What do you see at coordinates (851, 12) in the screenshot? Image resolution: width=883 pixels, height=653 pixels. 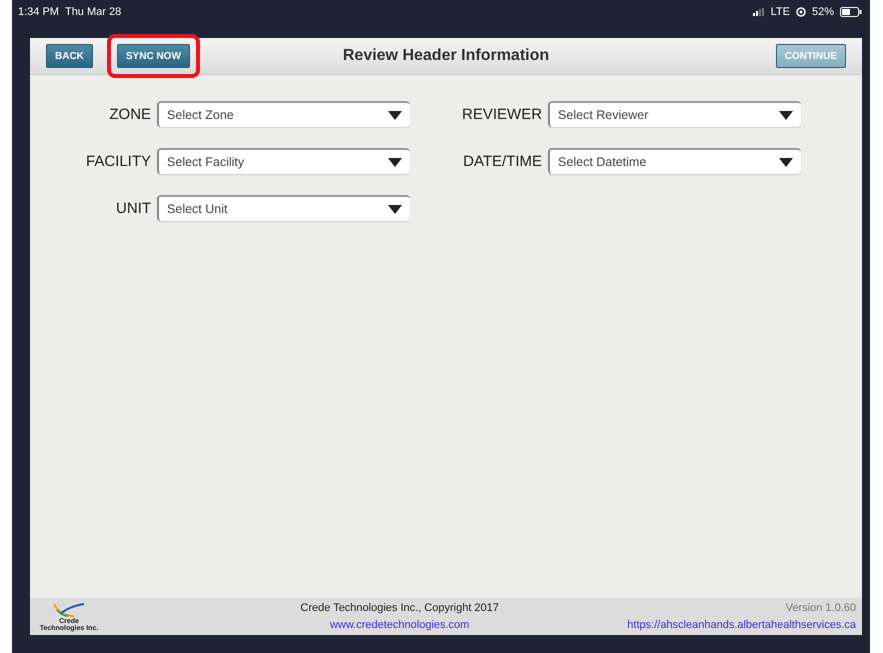 I see `battery-icon` at bounding box center [851, 12].